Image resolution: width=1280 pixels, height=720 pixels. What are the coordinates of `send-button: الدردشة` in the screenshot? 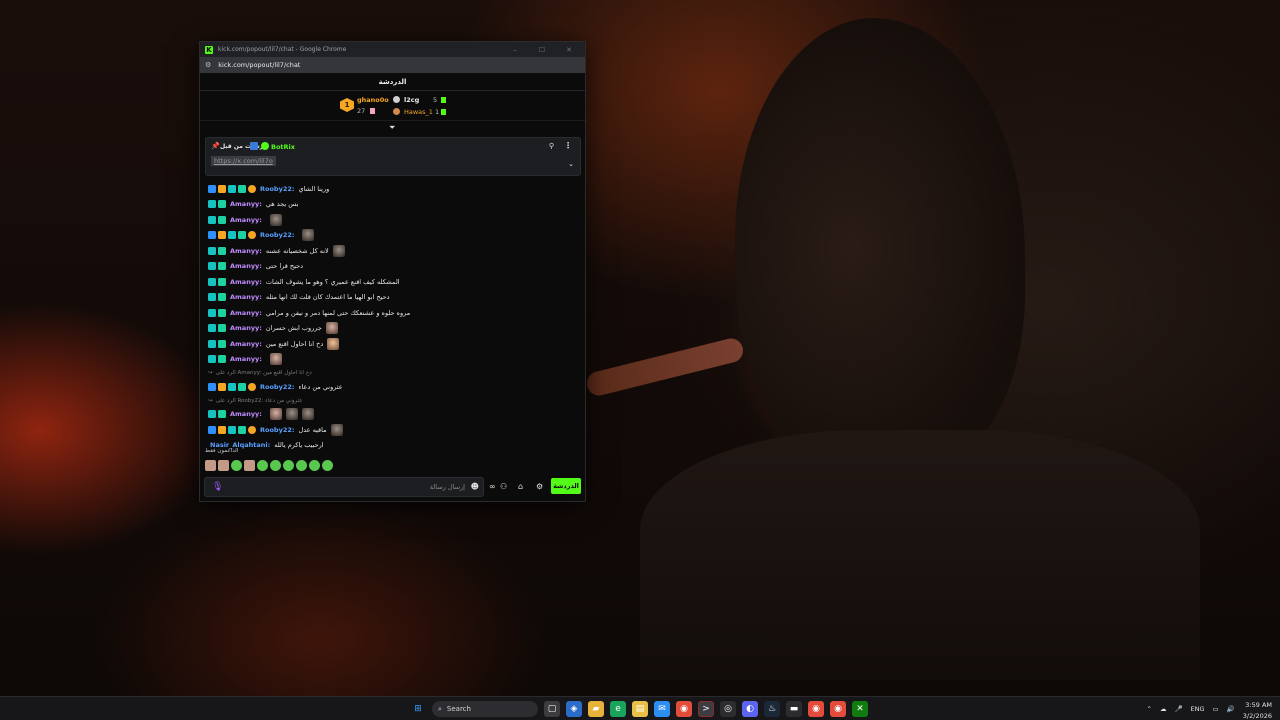 It's located at (566, 486).